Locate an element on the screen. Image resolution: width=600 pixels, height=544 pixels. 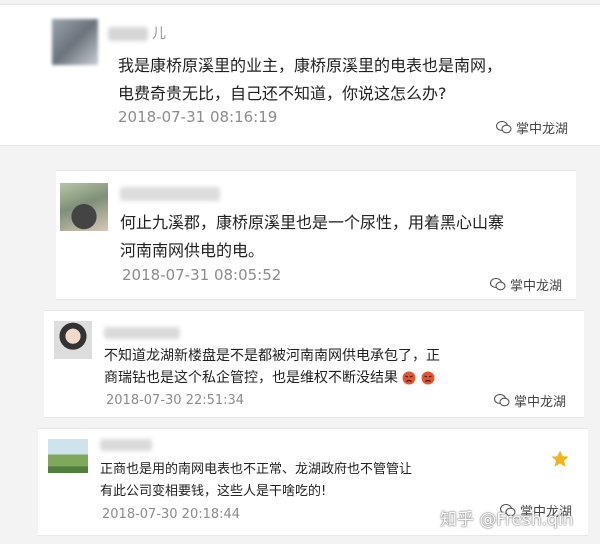
comment-text-line: 商瑞钻也是这个私企管控，也是维权不断没结果 is located at coordinates (251, 378).